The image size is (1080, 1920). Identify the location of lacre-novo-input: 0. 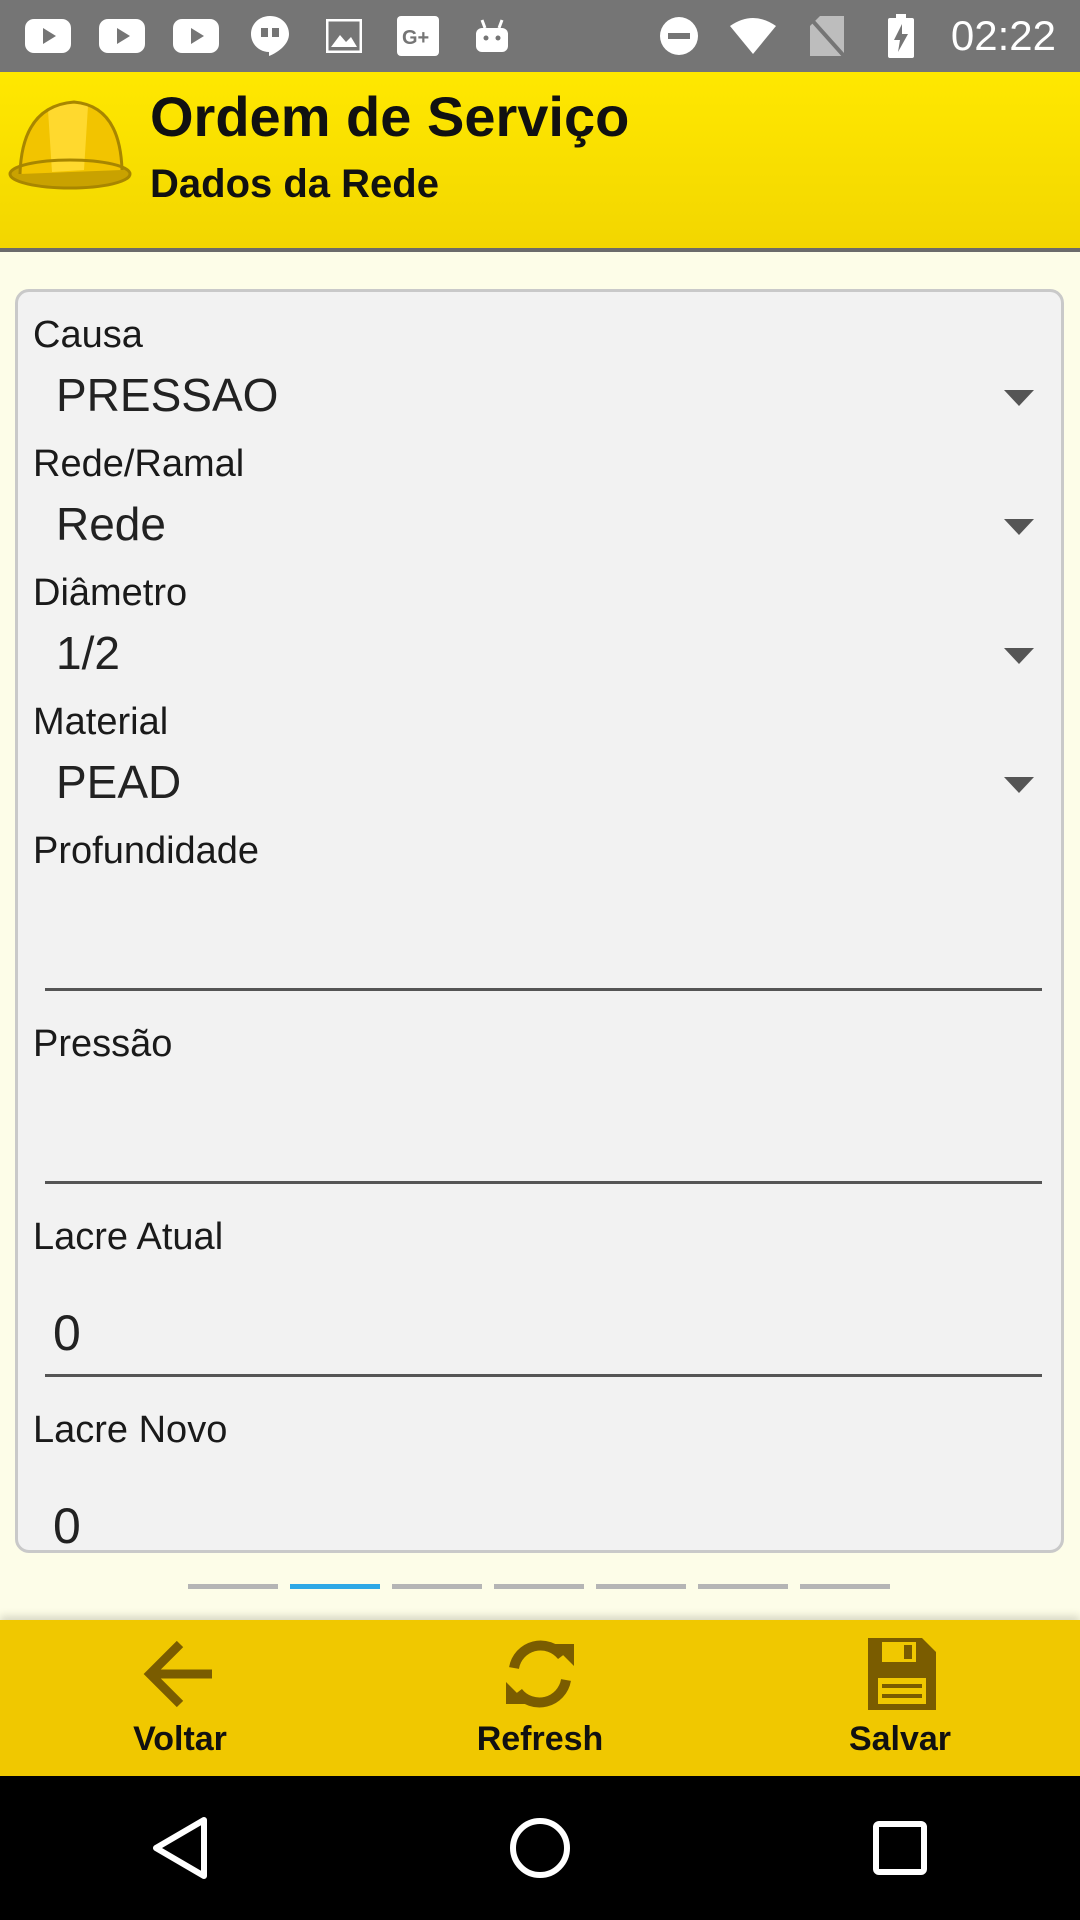
(543, 1513).